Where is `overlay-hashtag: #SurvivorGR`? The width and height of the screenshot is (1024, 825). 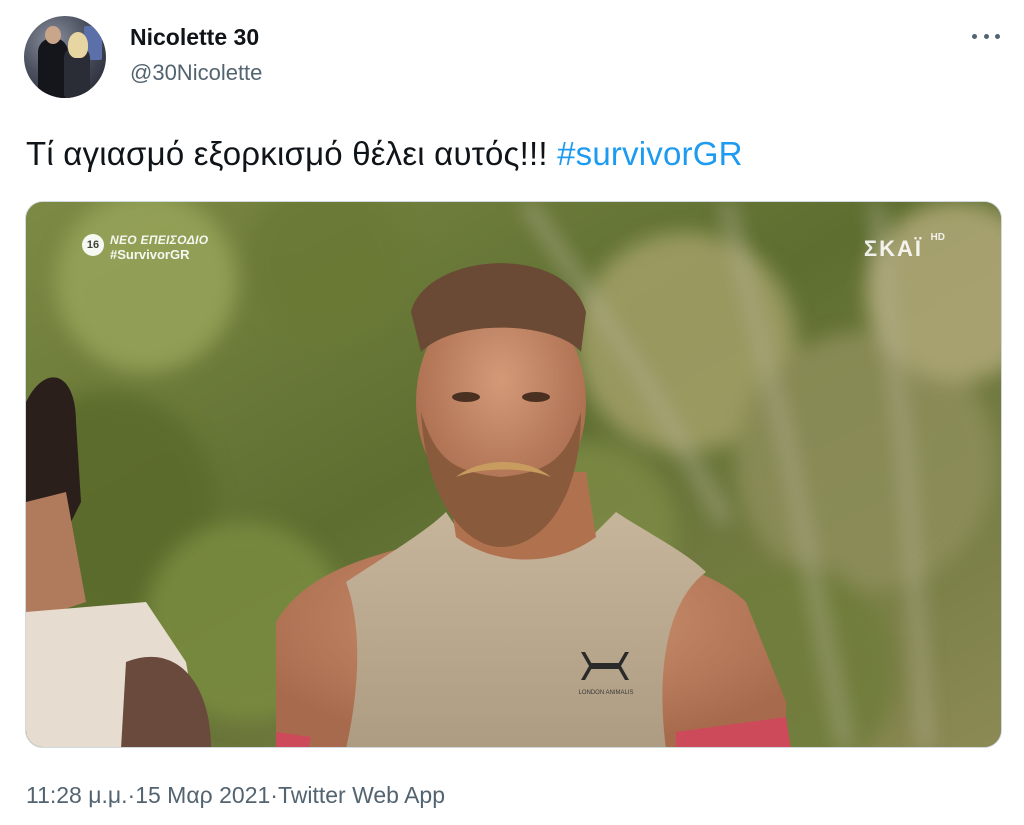 overlay-hashtag: #SurvivorGR is located at coordinates (150, 254).